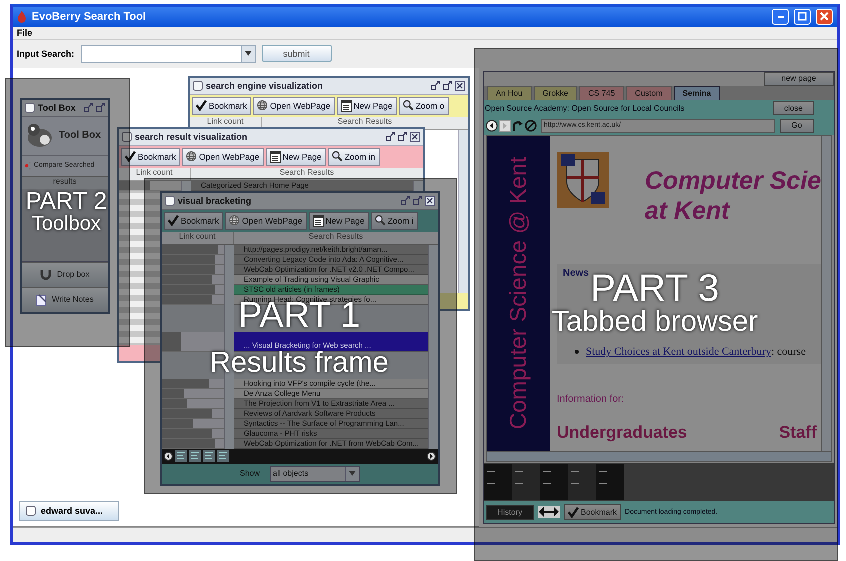  I want to click on toolbox-heading: Tool Box, so click(80, 136).